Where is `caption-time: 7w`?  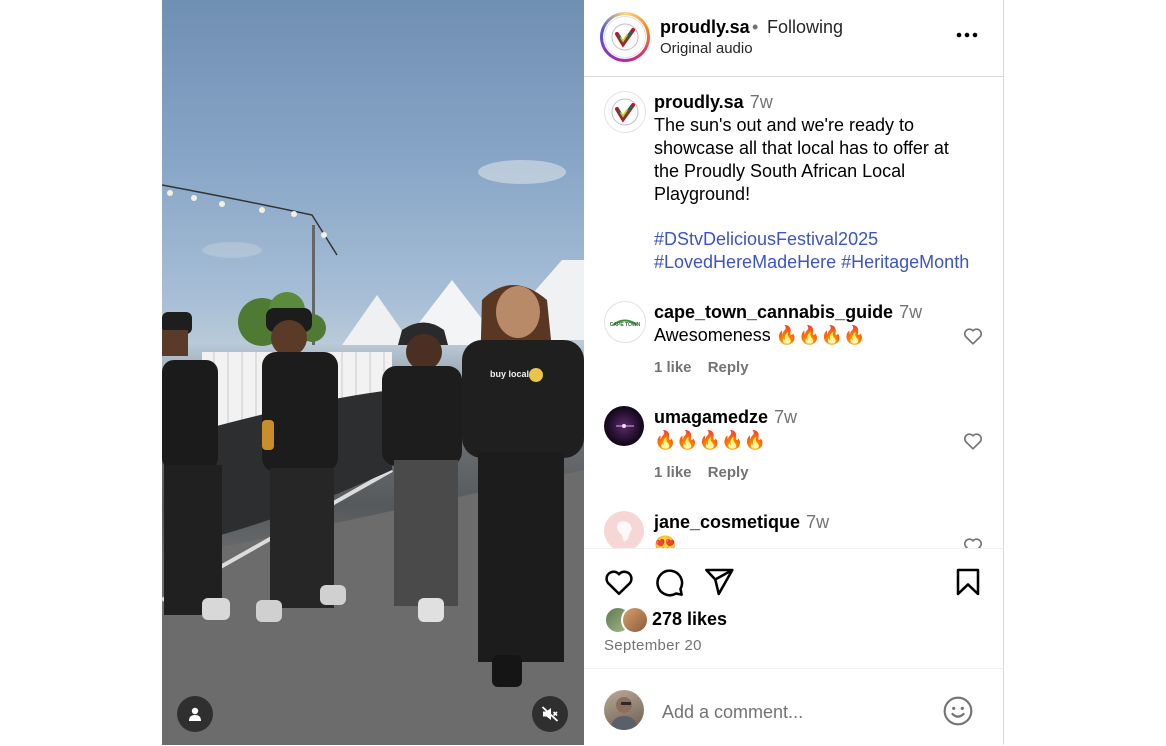 caption-time: 7w is located at coordinates (761, 102).